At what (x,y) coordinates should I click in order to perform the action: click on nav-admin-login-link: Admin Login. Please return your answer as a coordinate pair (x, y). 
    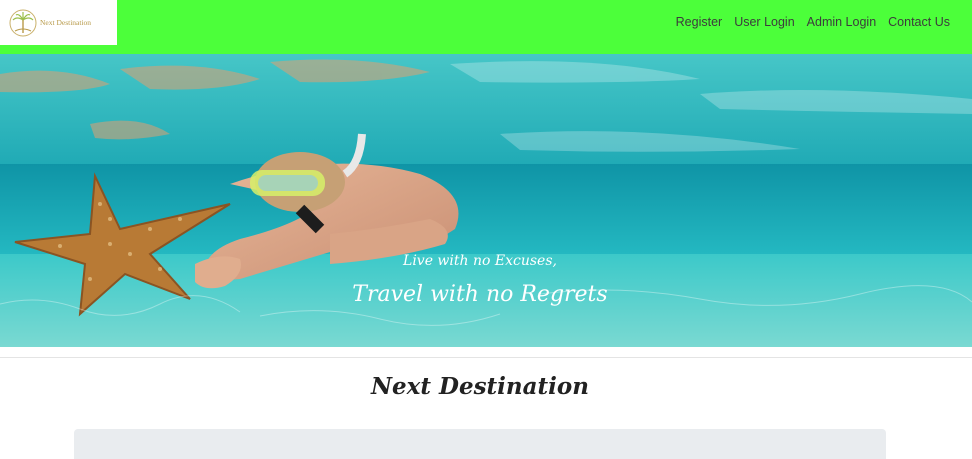
    Looking at the image, I should click on (842, 22).